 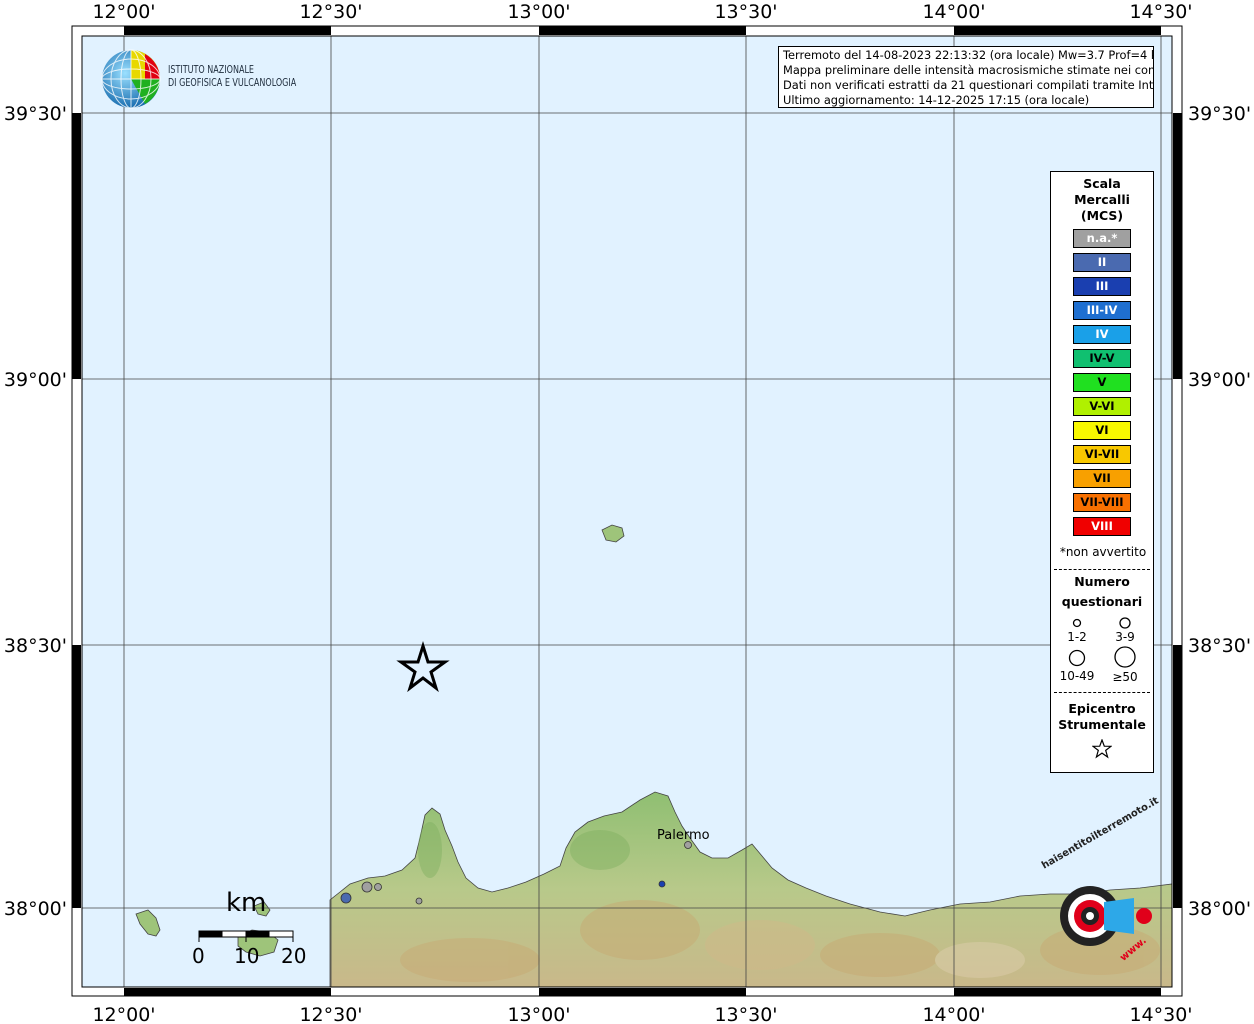 I want to click on scalebar-tick: 0, so click(x=198, y=956).